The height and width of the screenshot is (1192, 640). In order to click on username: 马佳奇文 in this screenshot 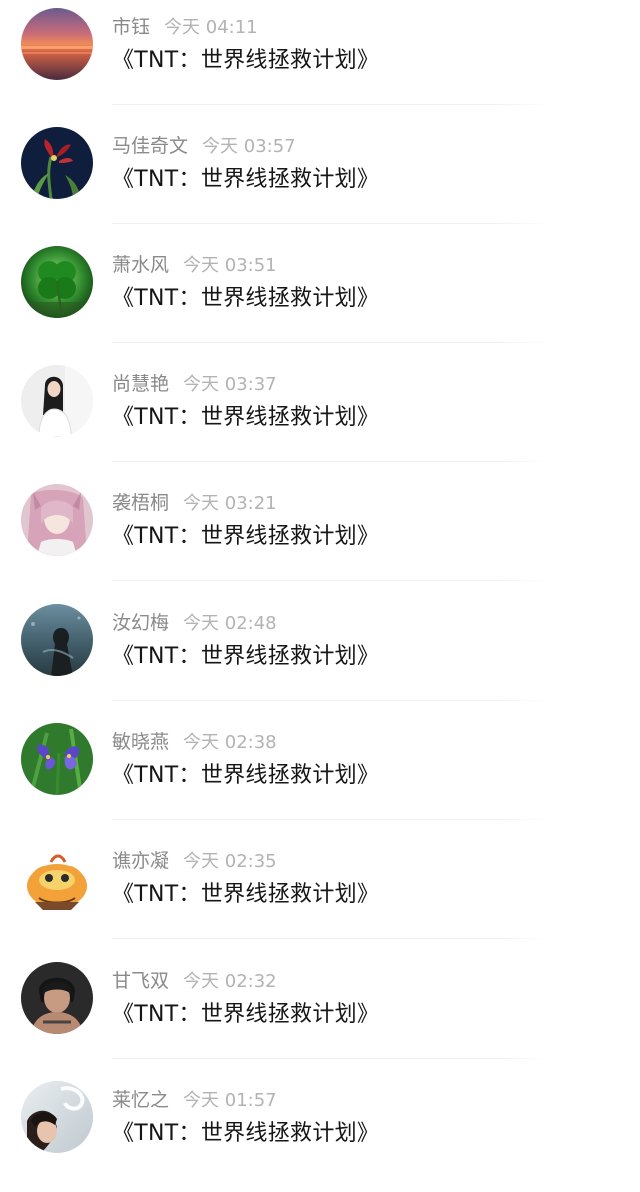, I will do `click(150, 146)`.